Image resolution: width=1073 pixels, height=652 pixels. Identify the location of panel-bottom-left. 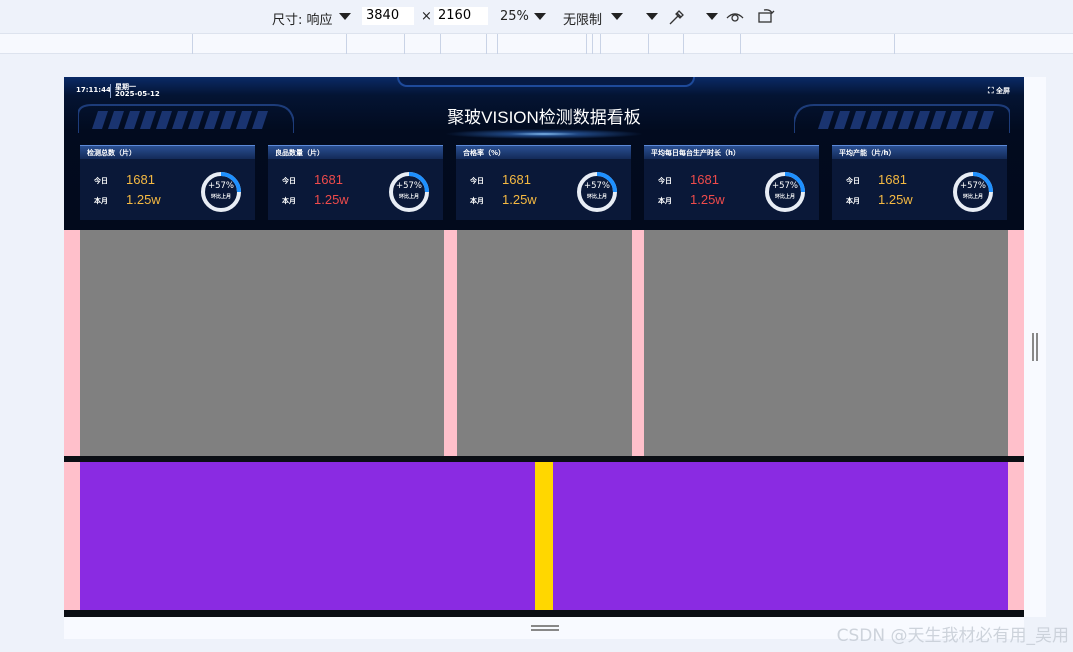
(307, 536).